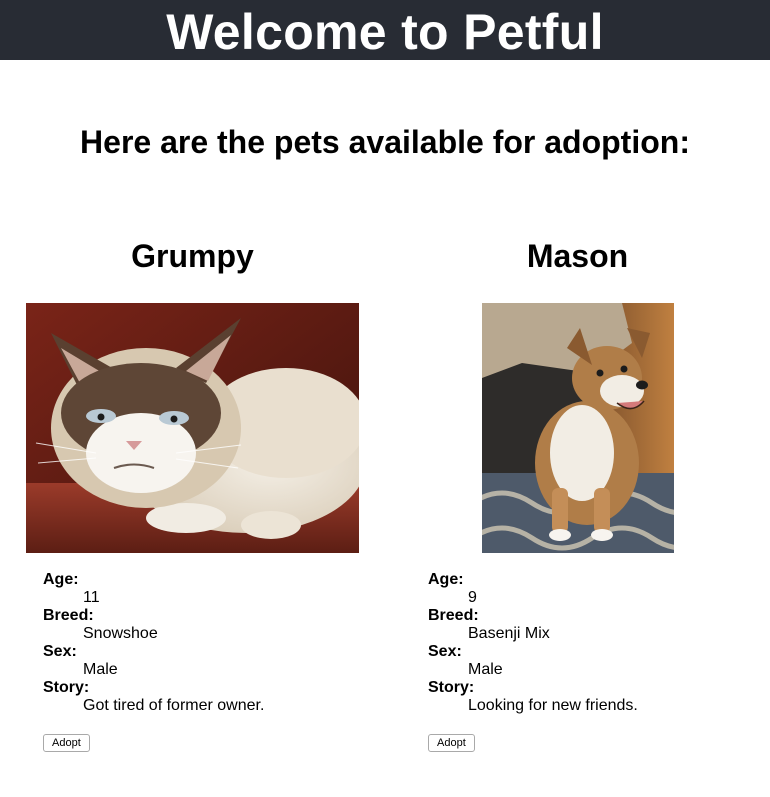 This screenshot has height=797, width=770. Describe the element at coordinates (577, 256) in the screenshot. I see `pet-name: Mason` at that location.